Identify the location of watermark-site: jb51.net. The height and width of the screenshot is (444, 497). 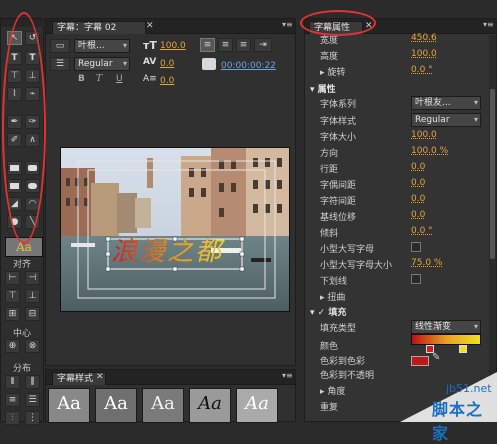
(469, 388).